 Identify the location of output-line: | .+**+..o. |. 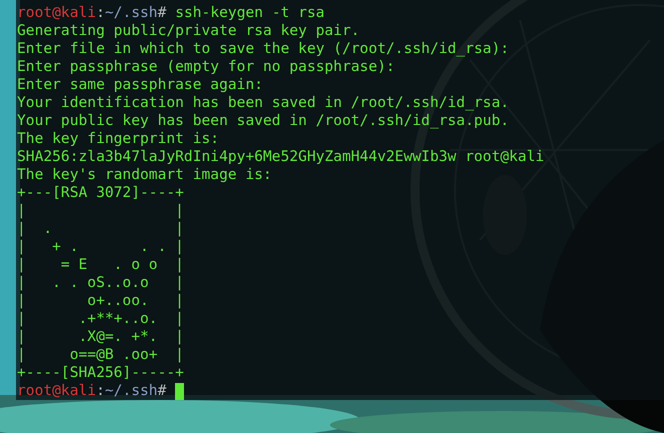
(100, 319).